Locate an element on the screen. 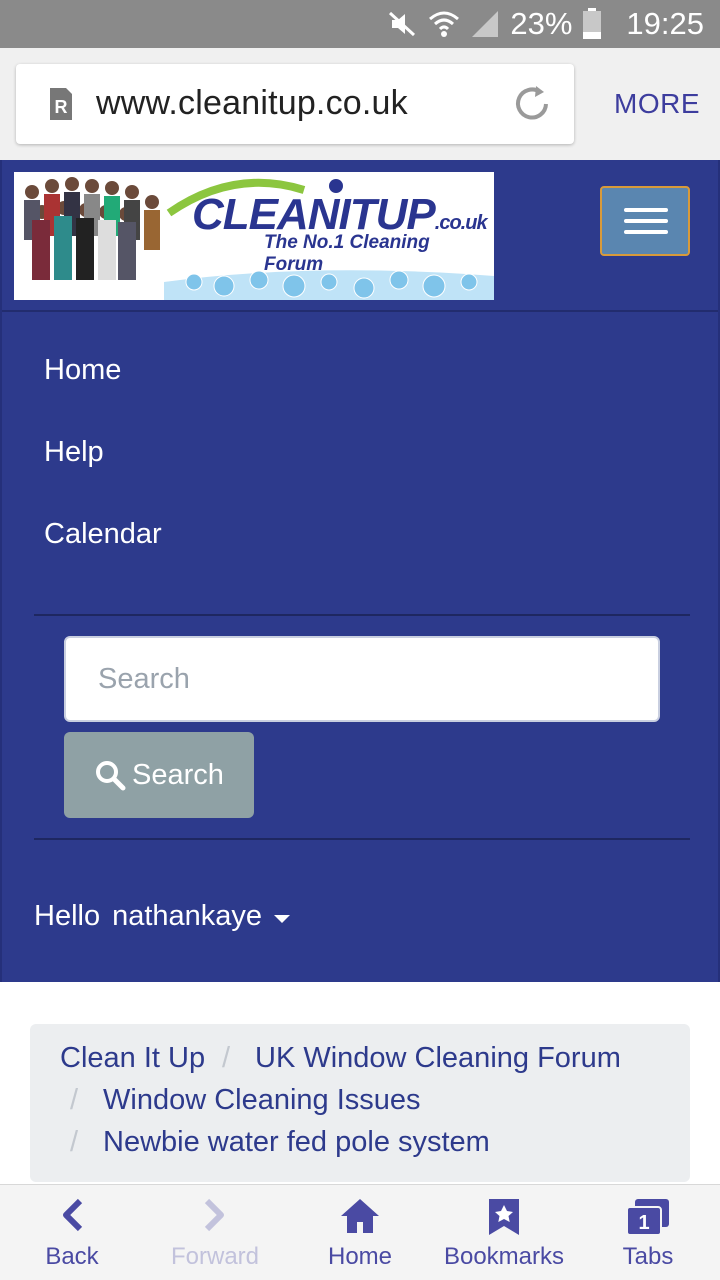 Image resolution: width=720 pixels, height=1280 pixels. svg-text: R is located at coordinates (61, 107).